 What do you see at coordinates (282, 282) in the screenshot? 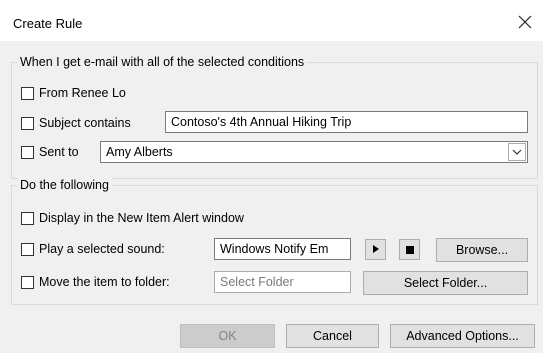
I see `folder-input: Select Folder` at bounding box center [282, 282].